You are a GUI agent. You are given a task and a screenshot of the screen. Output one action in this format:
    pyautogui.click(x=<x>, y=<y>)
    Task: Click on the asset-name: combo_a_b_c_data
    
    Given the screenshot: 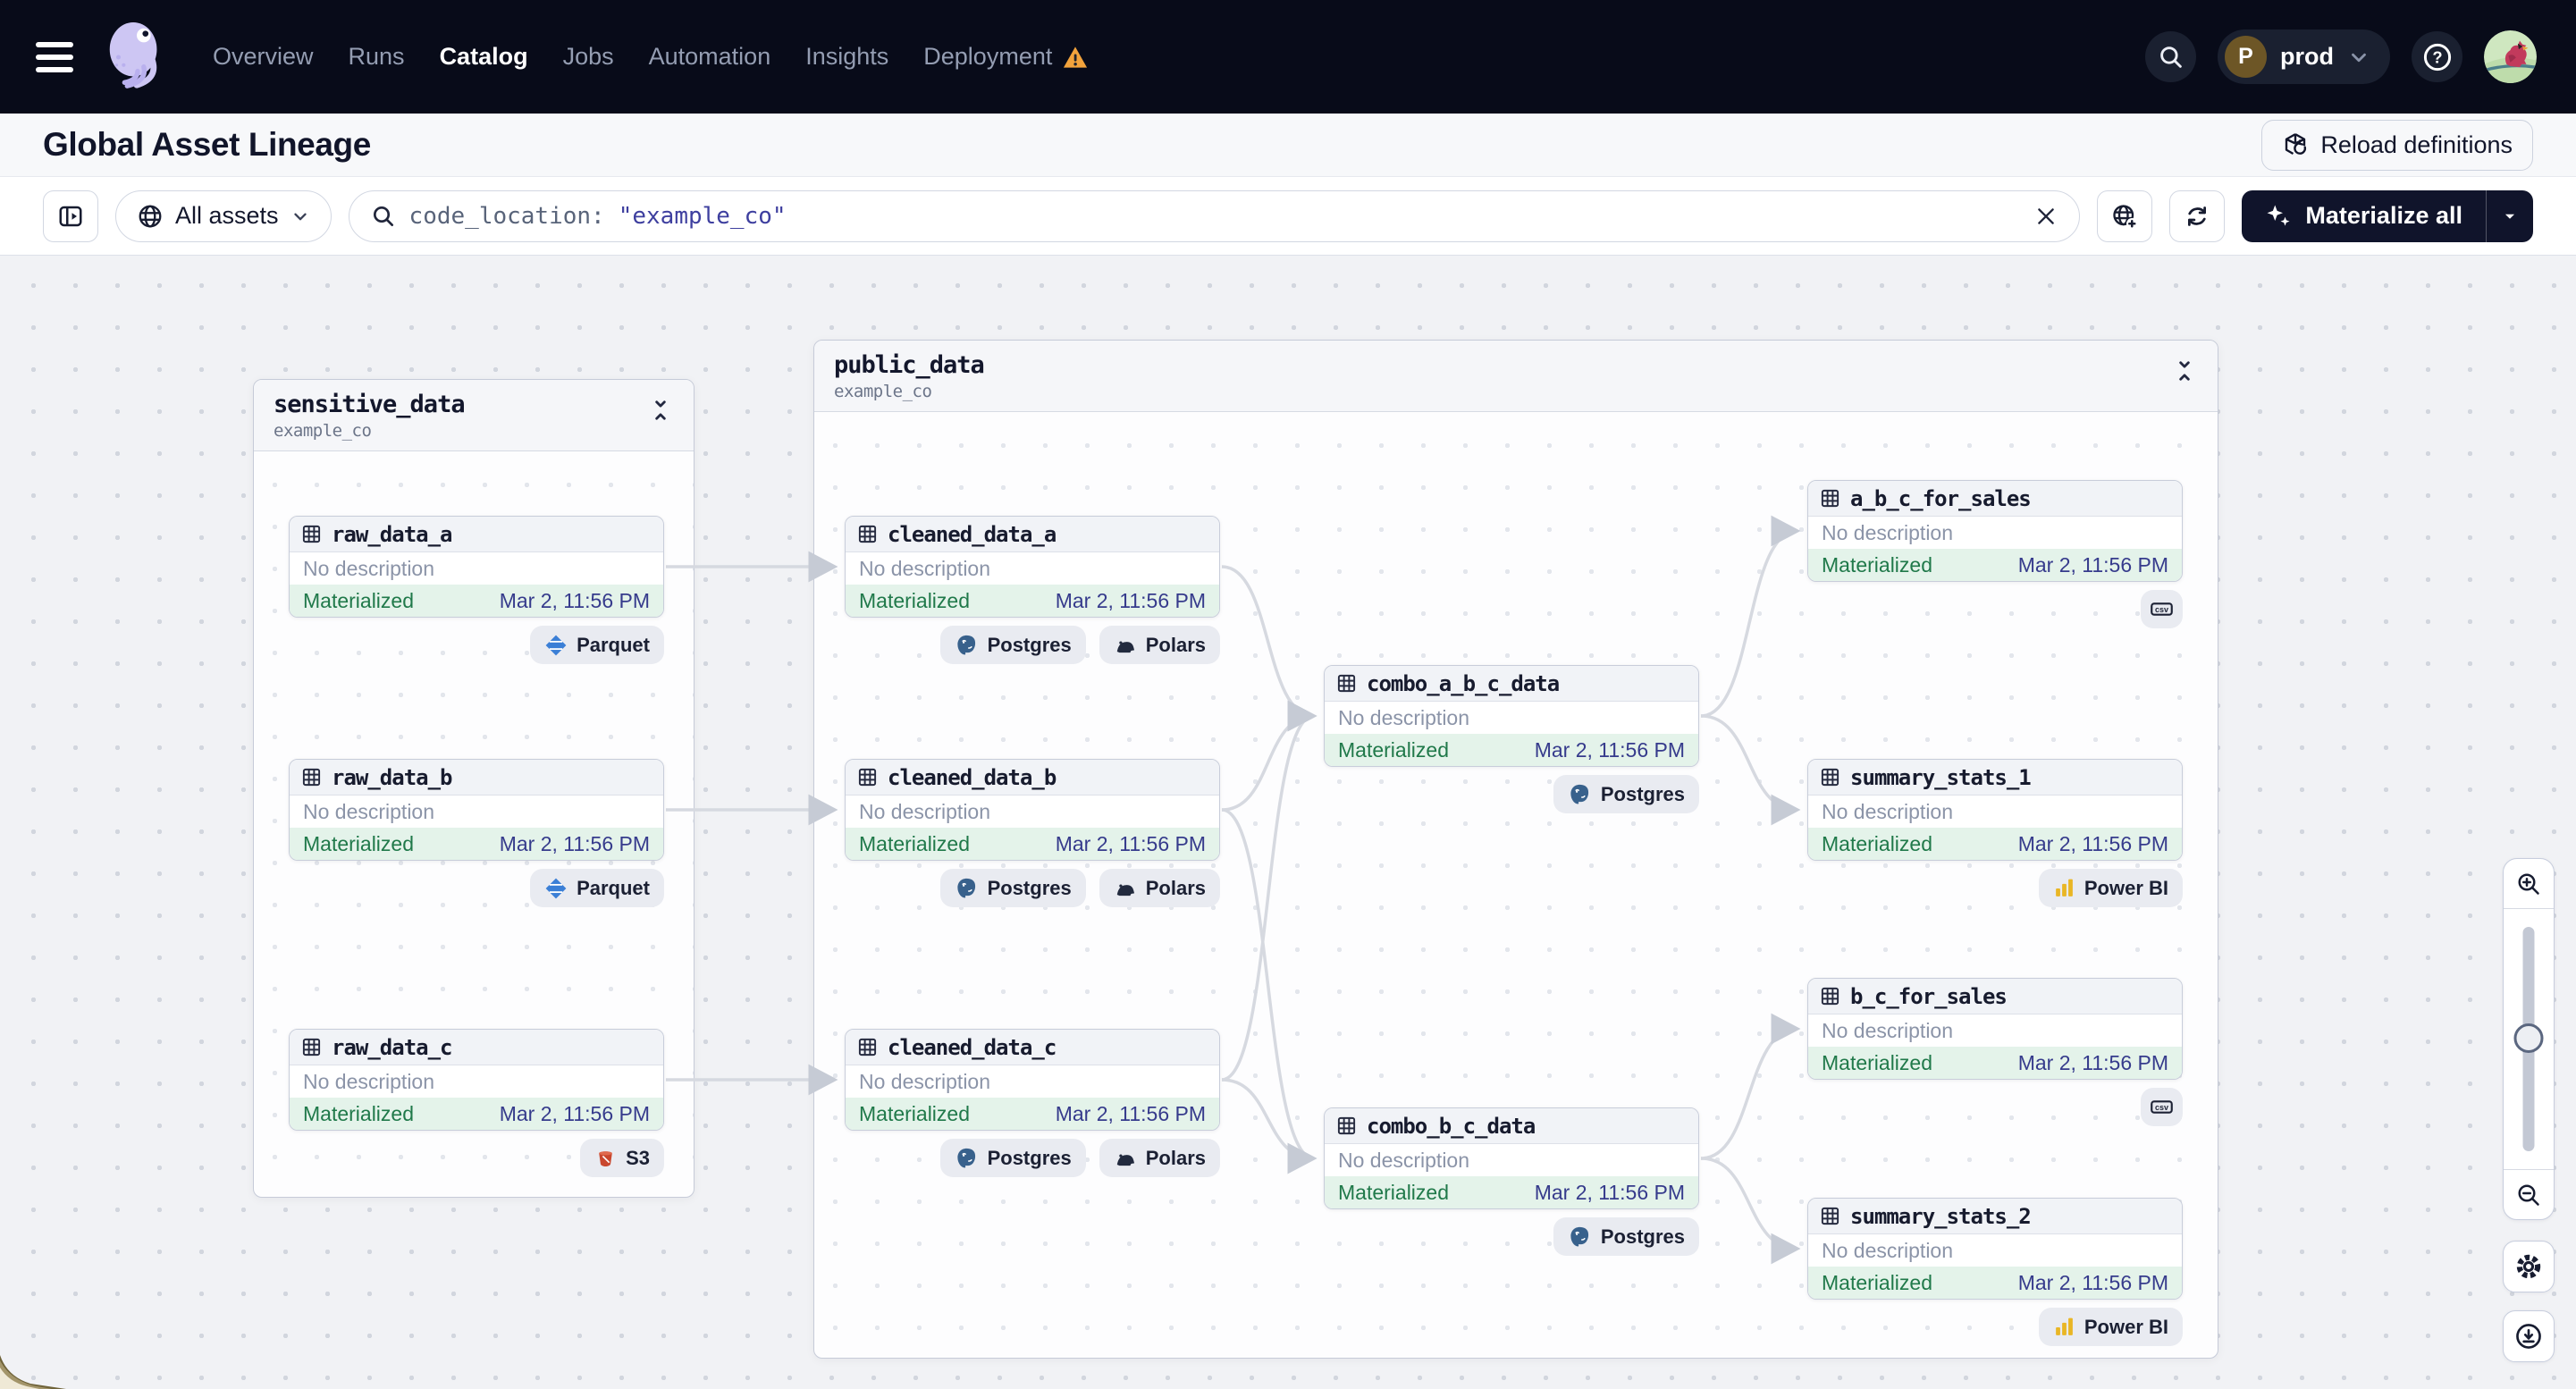 What is the action you would take?
    pyautogui.click(x=1464, y=683)
    